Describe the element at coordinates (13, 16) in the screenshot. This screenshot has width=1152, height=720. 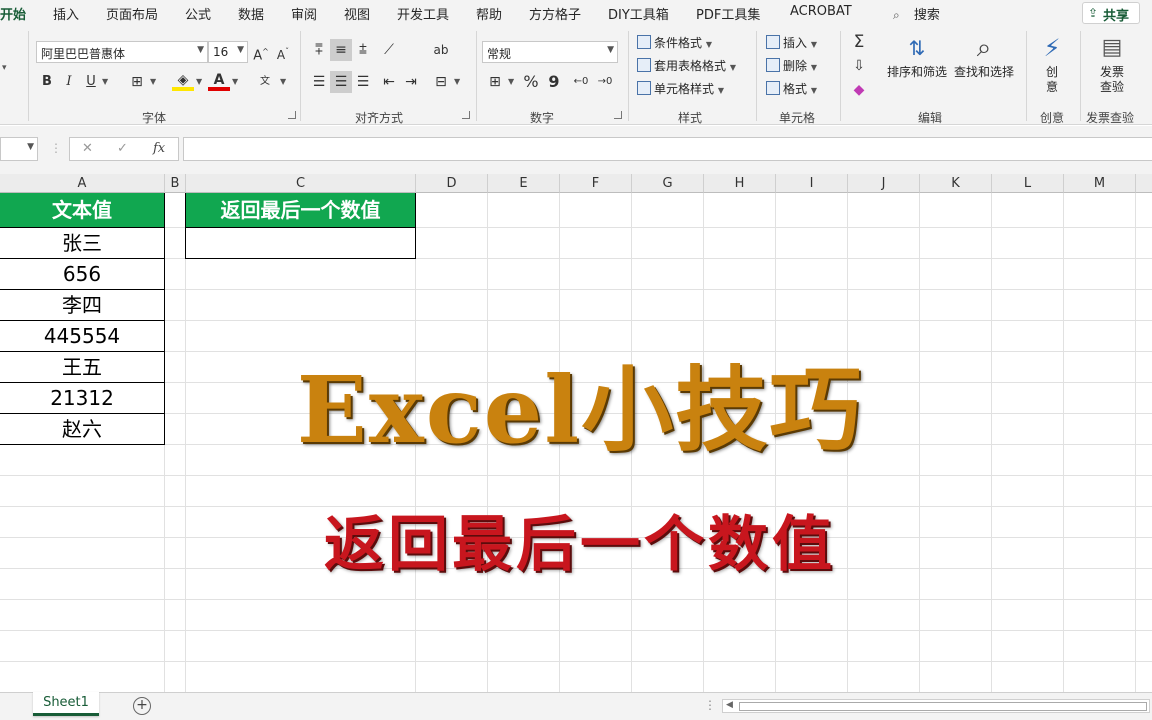
I see `tab-home: 开始` at that location.